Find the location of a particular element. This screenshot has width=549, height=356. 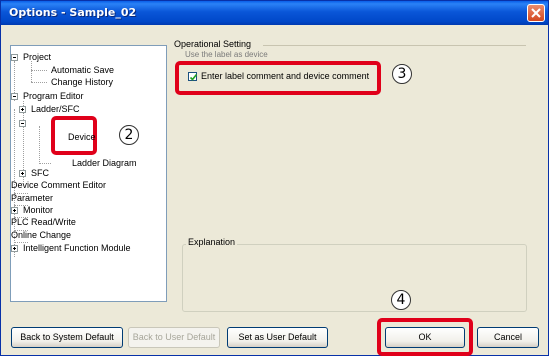

tree-item-ladder-diagram: Ladder Diagram is located at coordinates (104, 163).